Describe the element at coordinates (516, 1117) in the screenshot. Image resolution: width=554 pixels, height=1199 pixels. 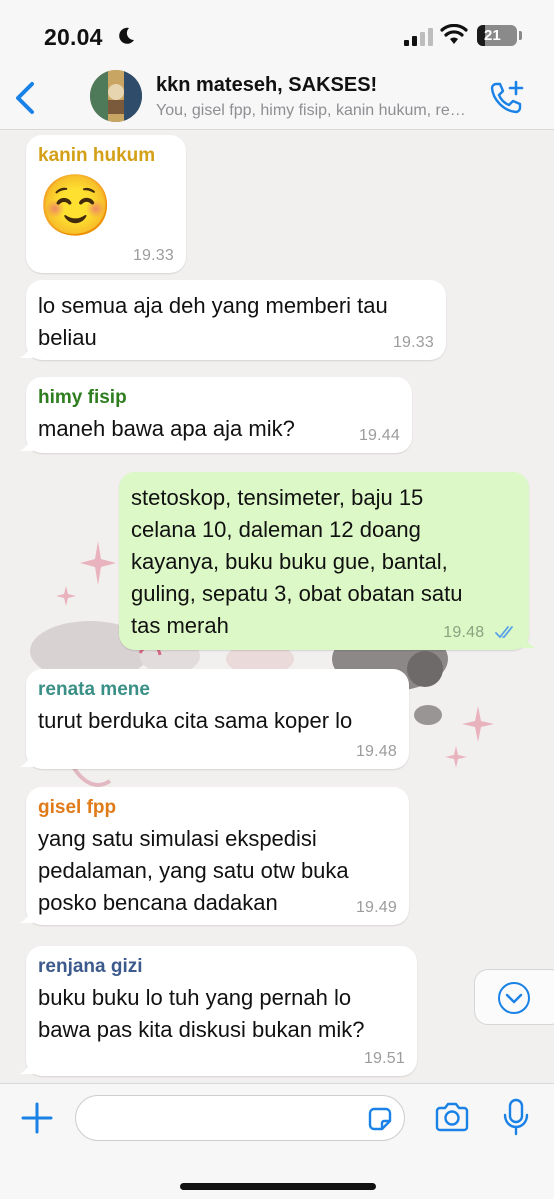
I see `microphone-icon` at that location.